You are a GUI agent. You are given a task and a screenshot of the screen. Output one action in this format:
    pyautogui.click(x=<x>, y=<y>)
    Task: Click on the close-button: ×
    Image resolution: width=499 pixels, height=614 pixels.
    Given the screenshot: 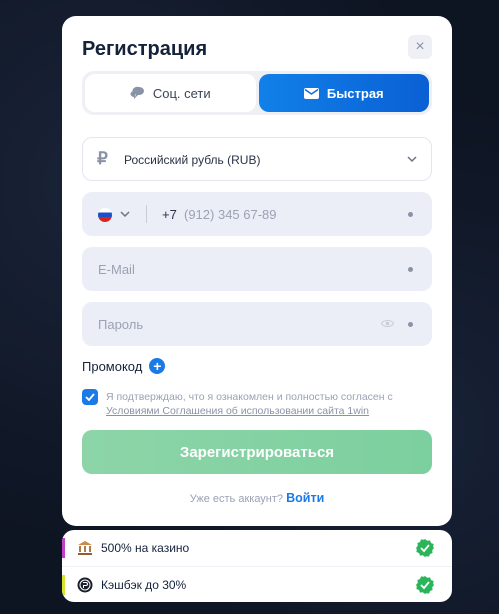 What is the action you would take?
    pyautogui.click(x=420, y=47)
    